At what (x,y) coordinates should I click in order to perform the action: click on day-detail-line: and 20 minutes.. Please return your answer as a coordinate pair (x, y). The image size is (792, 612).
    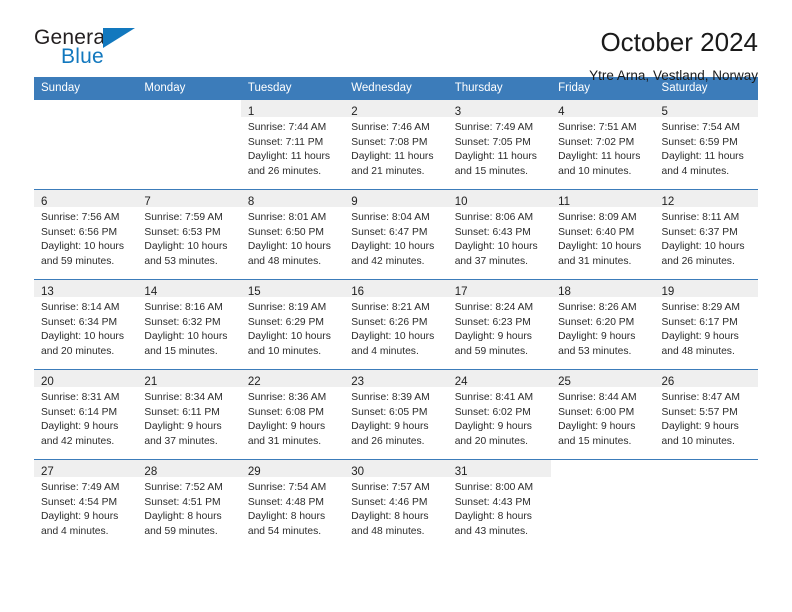
    Looking at the image, I should click on (491, 441).